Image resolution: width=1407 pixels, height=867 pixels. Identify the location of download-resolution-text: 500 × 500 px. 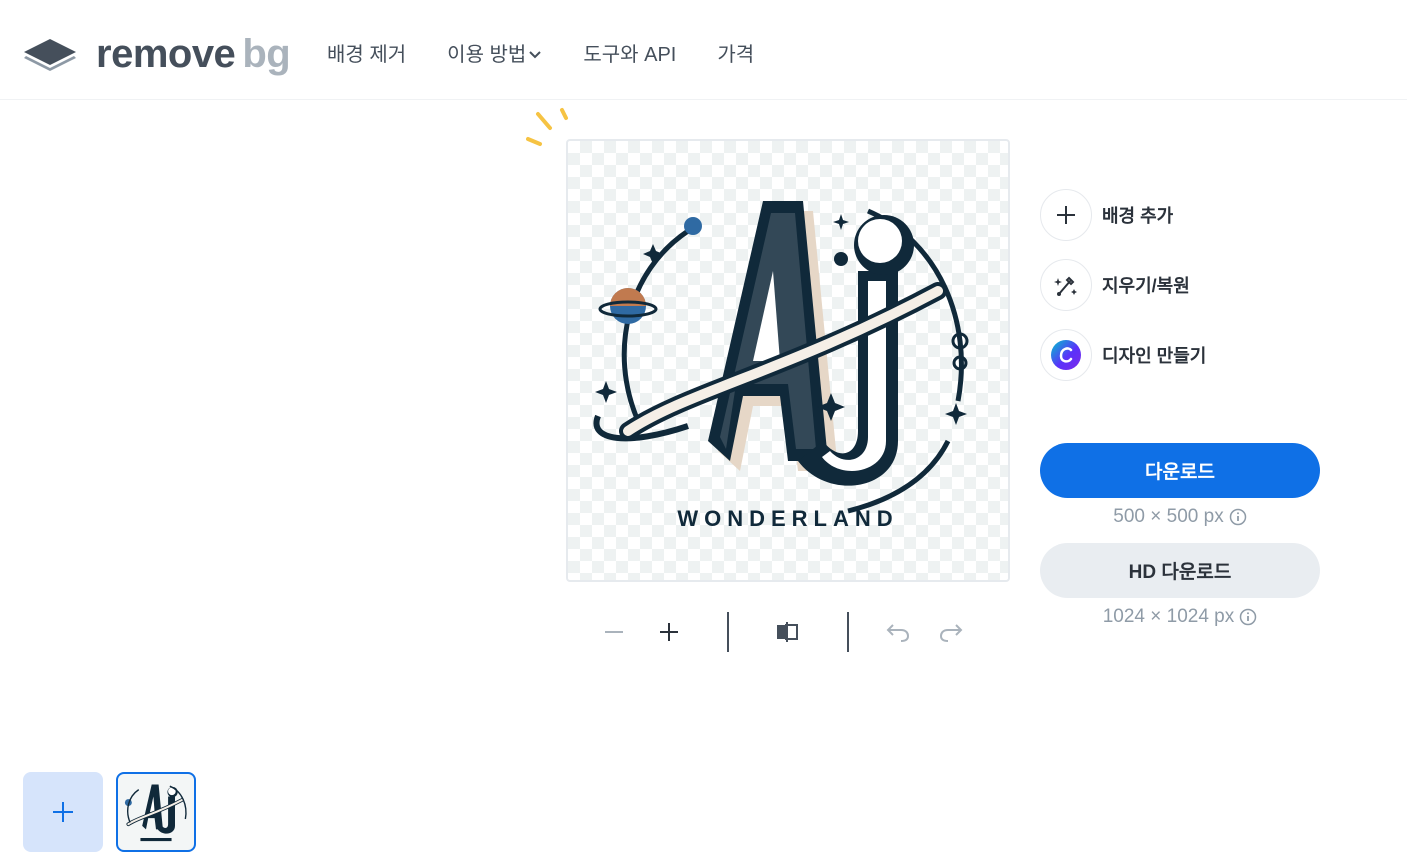
(1168, 516).